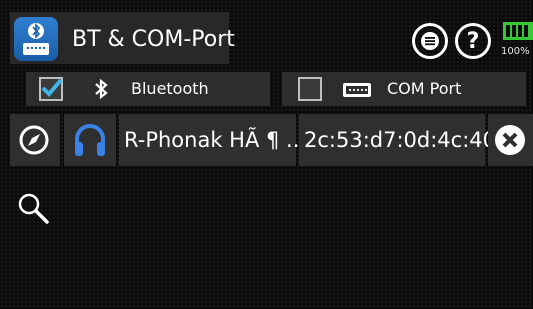 The width and height of the screenshot is (533, 309). What do you see at coordinates (153, 39) in the screenshot?
I see `page-title: BT & COM-Port` at bounding box center [153, 39].